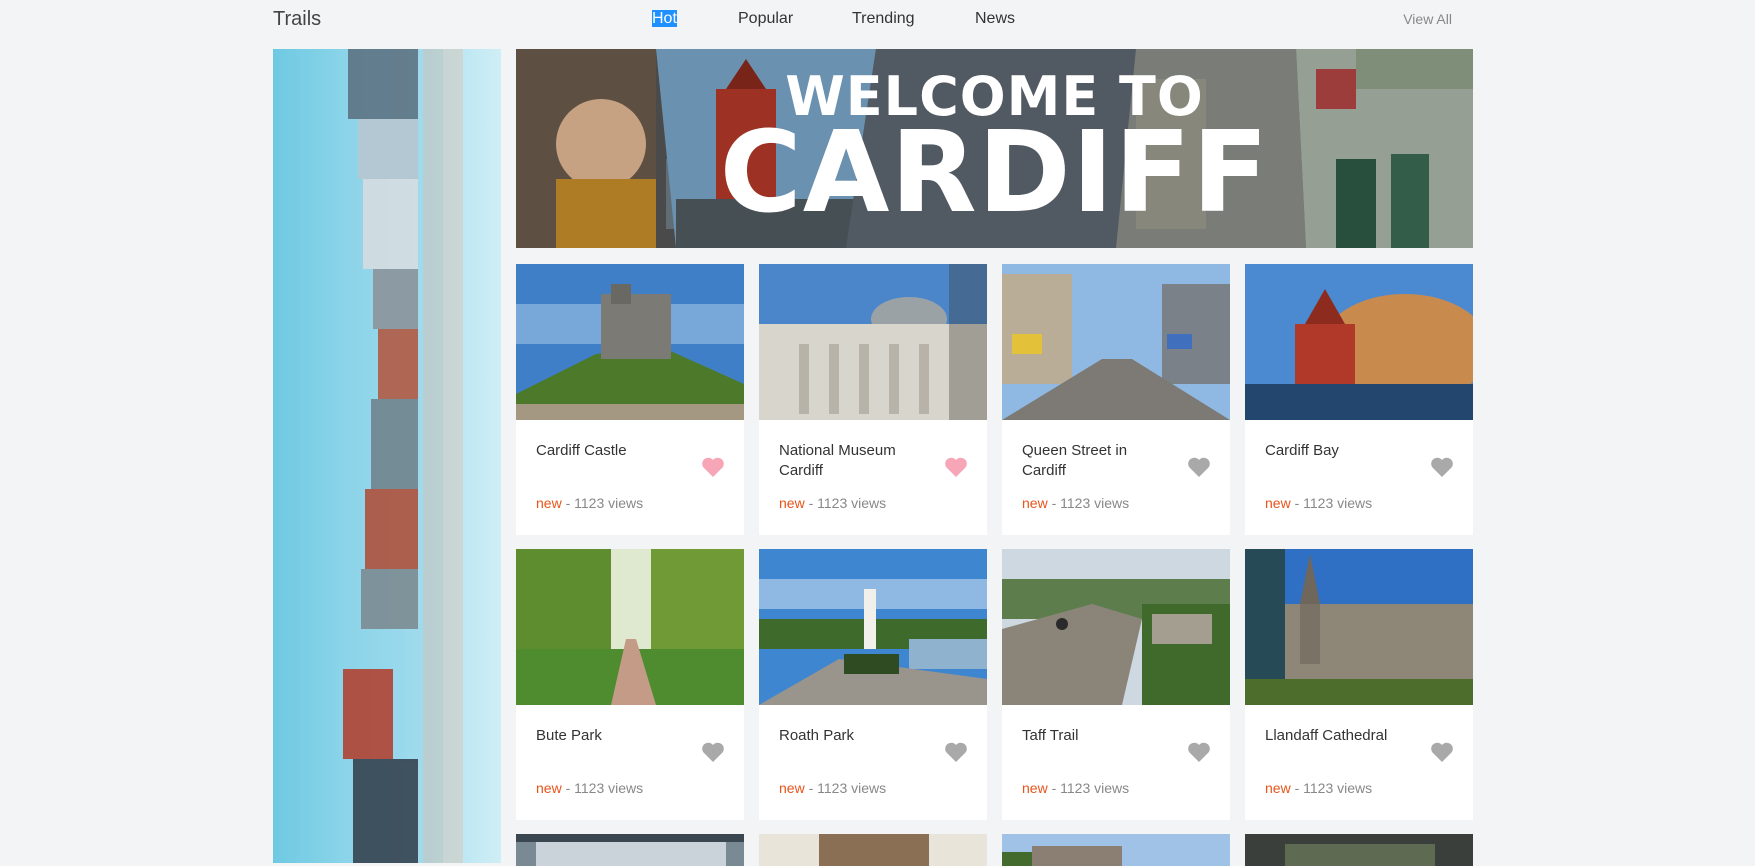 The image size is (1755, 866). I want to click on national-museum-image, so click(873, 342).